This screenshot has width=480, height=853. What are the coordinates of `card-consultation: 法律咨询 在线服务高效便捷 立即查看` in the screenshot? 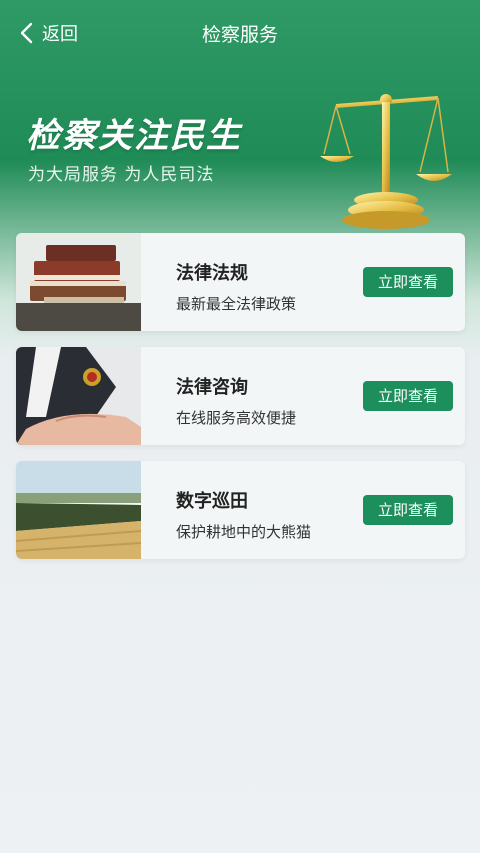 It's located at (240, 396).